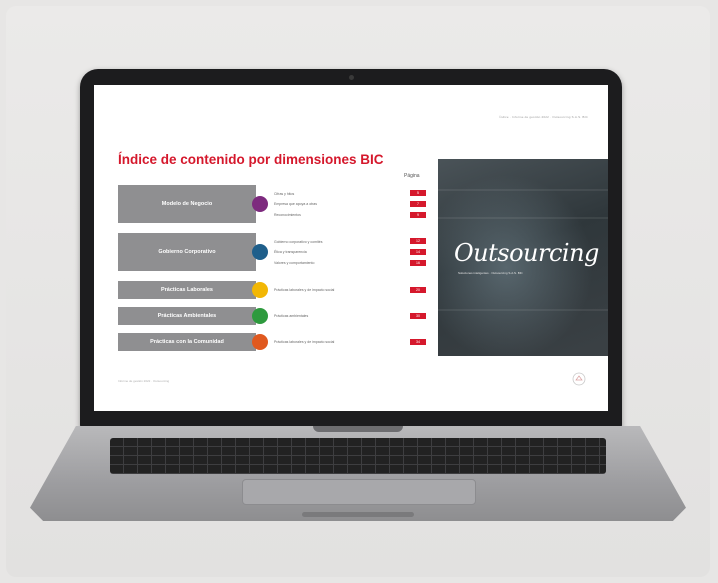  I want to click on page-tags: 12 14 16, so click(418, 252).